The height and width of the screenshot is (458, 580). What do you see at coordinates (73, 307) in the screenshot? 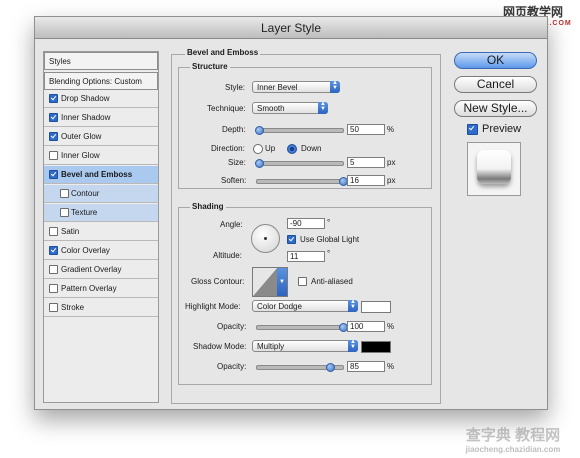
I see `style-item-label: Stroke` at bounding box center [73, 307].